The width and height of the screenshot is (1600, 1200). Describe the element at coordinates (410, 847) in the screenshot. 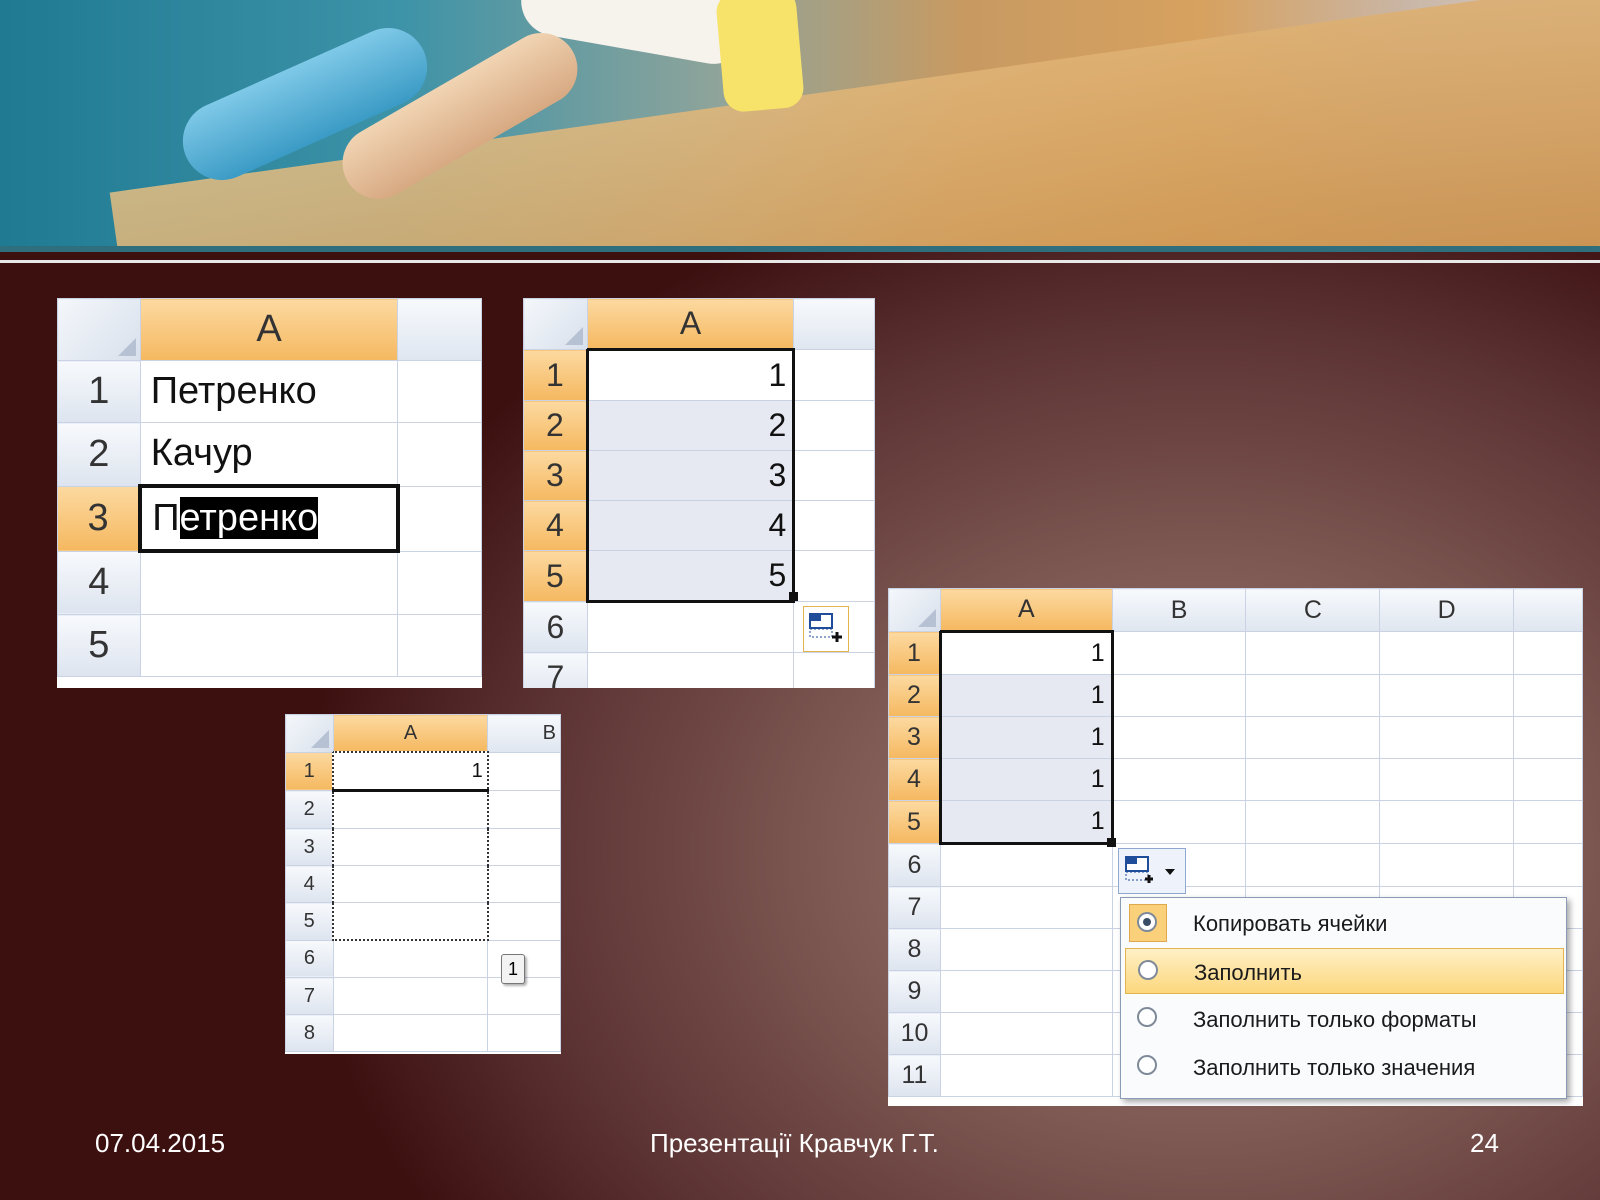

I see `cell-a3` at that location.